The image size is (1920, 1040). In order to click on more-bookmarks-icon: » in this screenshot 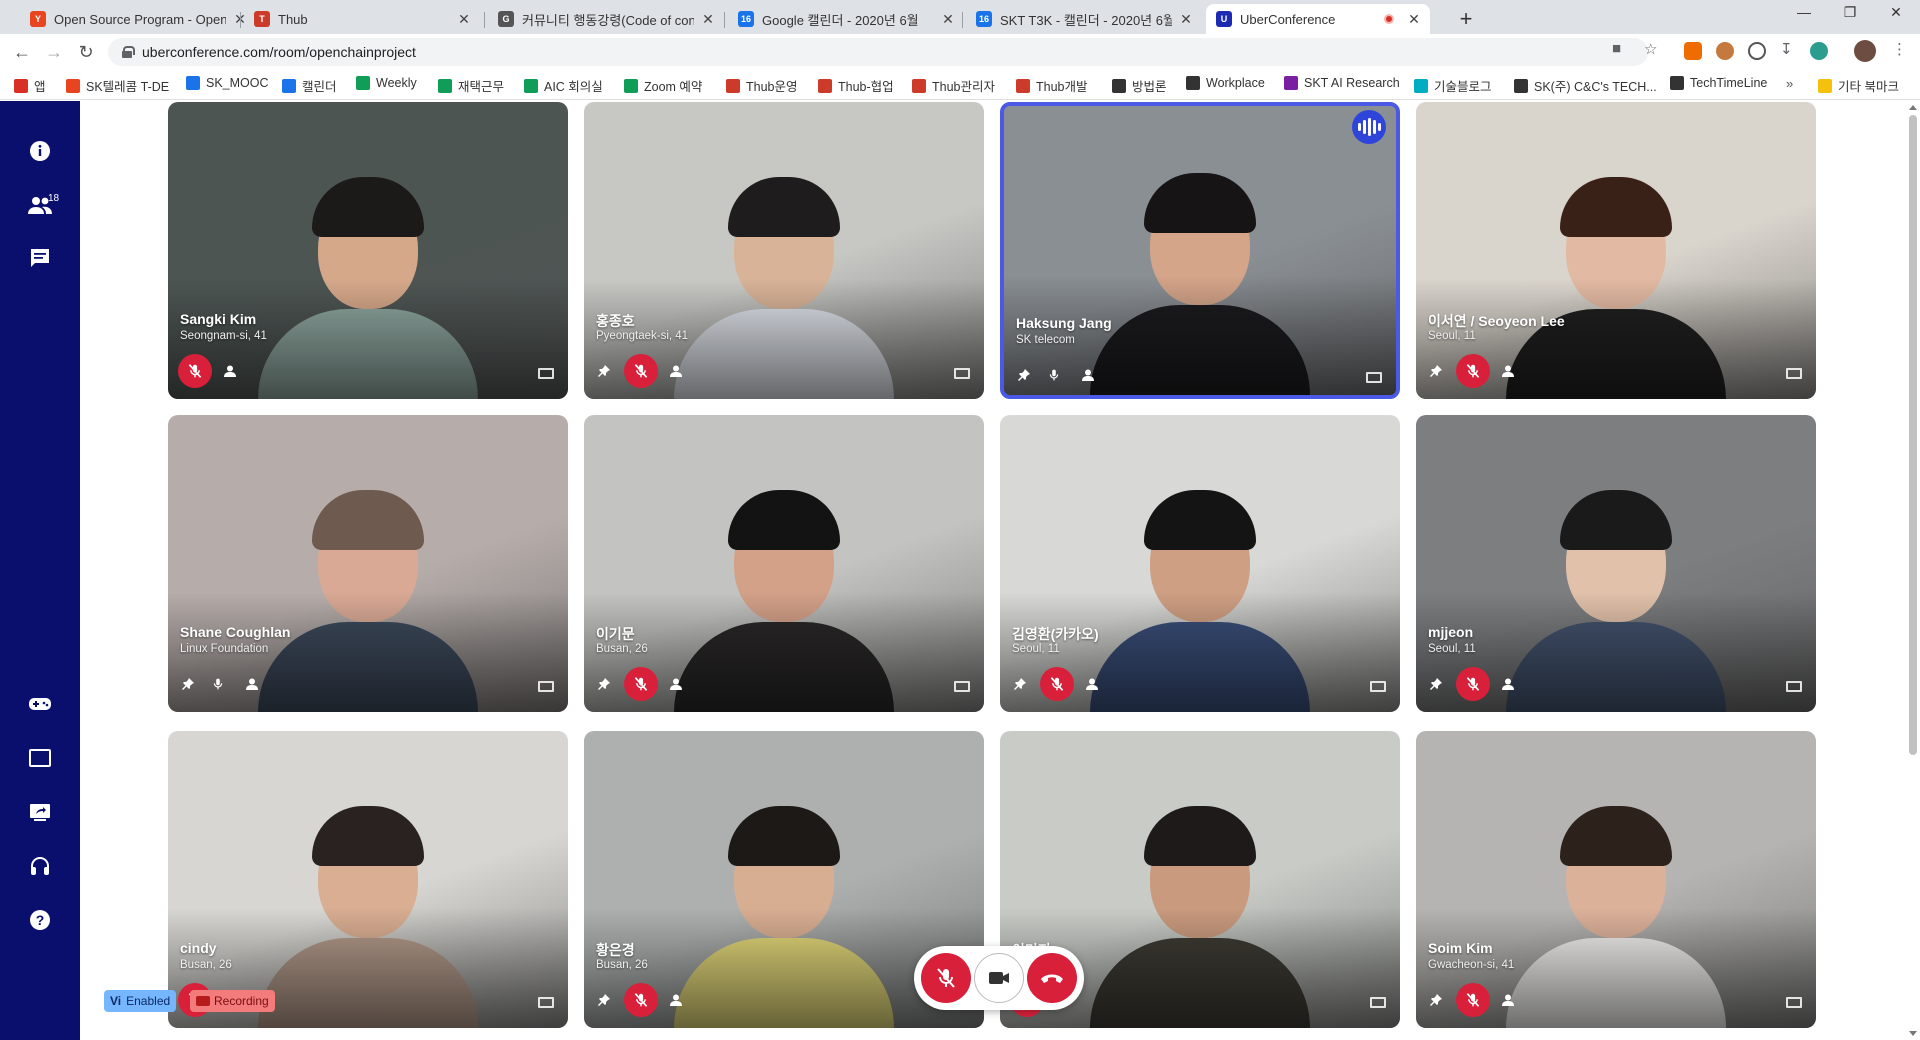, I will do `click(1789, 83)`.